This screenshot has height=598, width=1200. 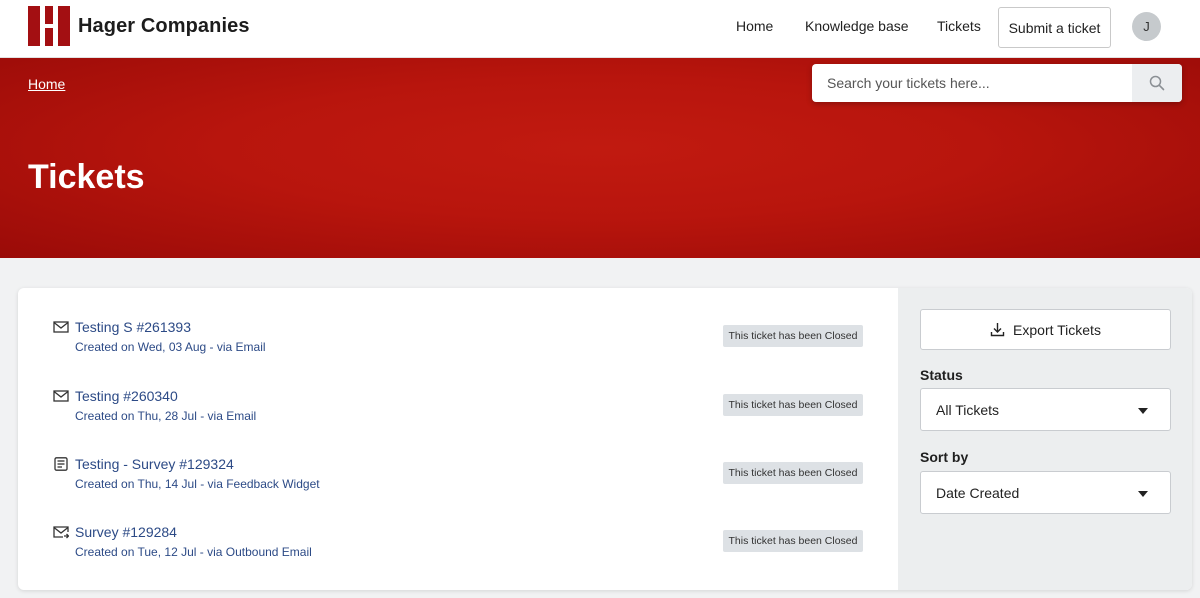 I want to click on feedback-widget-icon, so click(x=61, y=464).